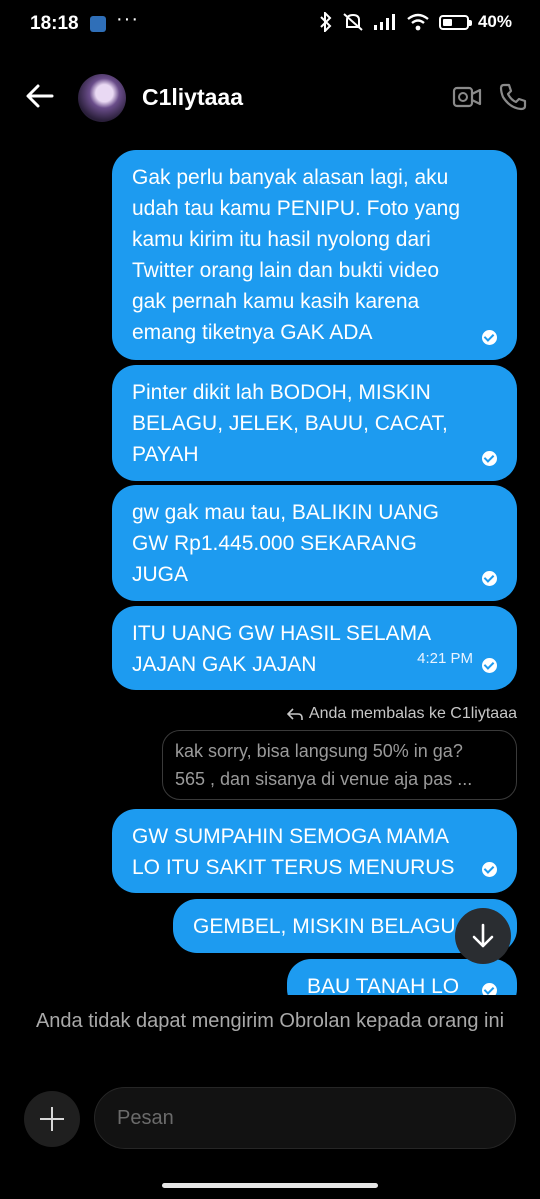 Image resolution: width=540 pixels, height=1199 pixels. I want to click on message-line: GEMBEL, MISKIN BELAGU, so click(324, 926).